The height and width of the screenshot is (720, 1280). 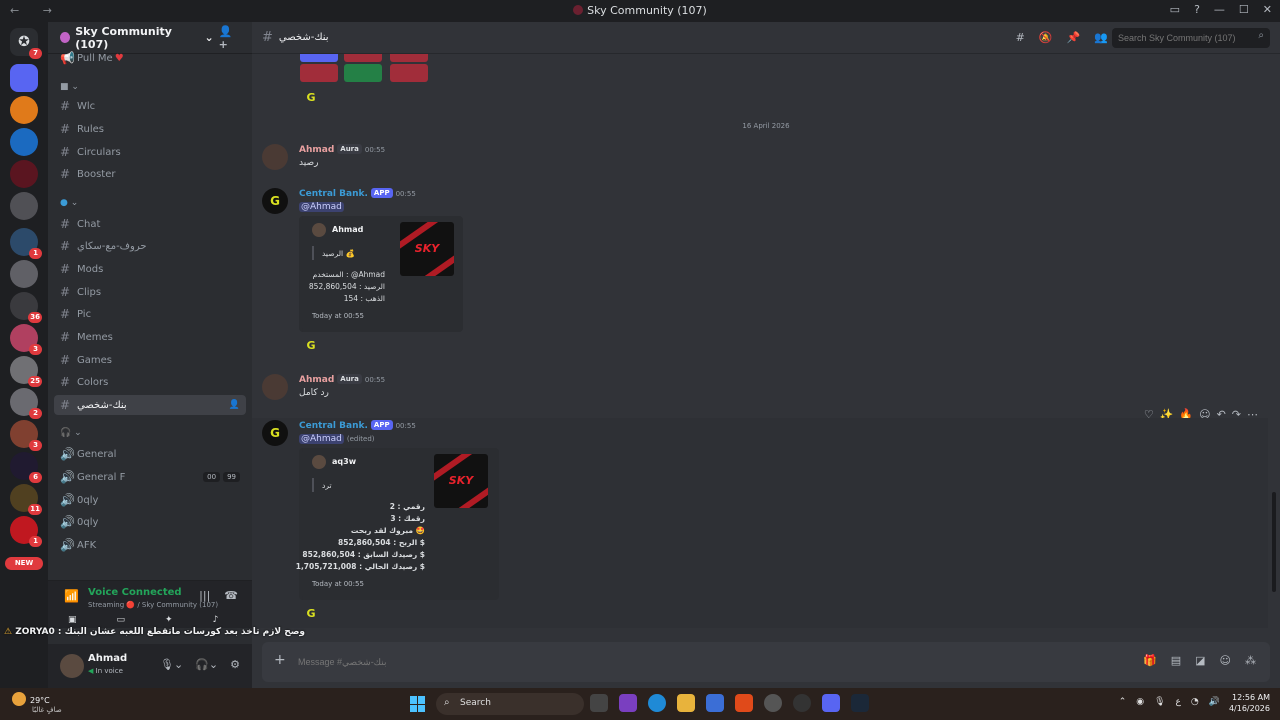 I want to click on task-view-icon, so click(x=599, y=703).